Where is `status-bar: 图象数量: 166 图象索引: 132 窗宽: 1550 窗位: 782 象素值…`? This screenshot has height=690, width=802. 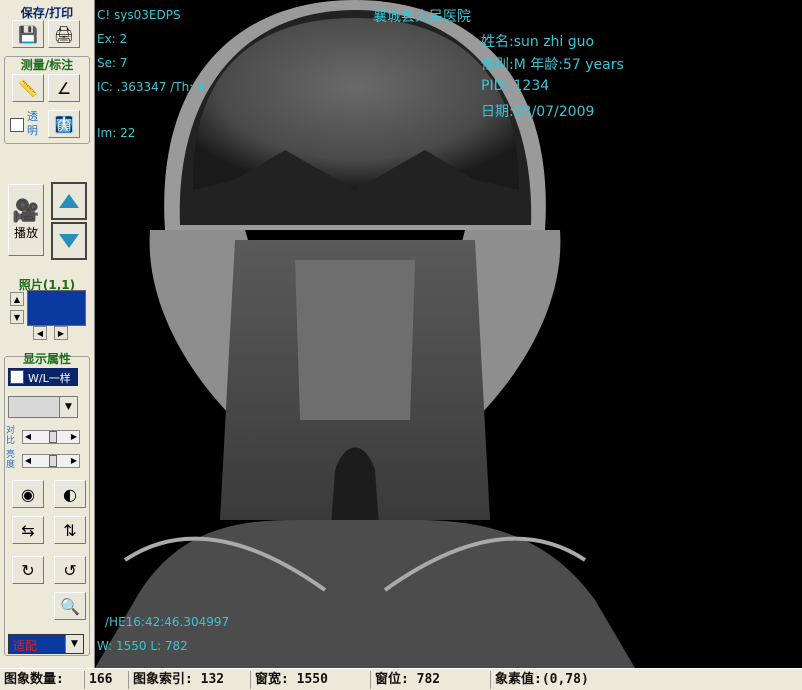
status-bar: 图象数量: 166 图象索引: 132 窗宽: 1550 窗位: 782 象素值… is located at coordinates (401, 679).